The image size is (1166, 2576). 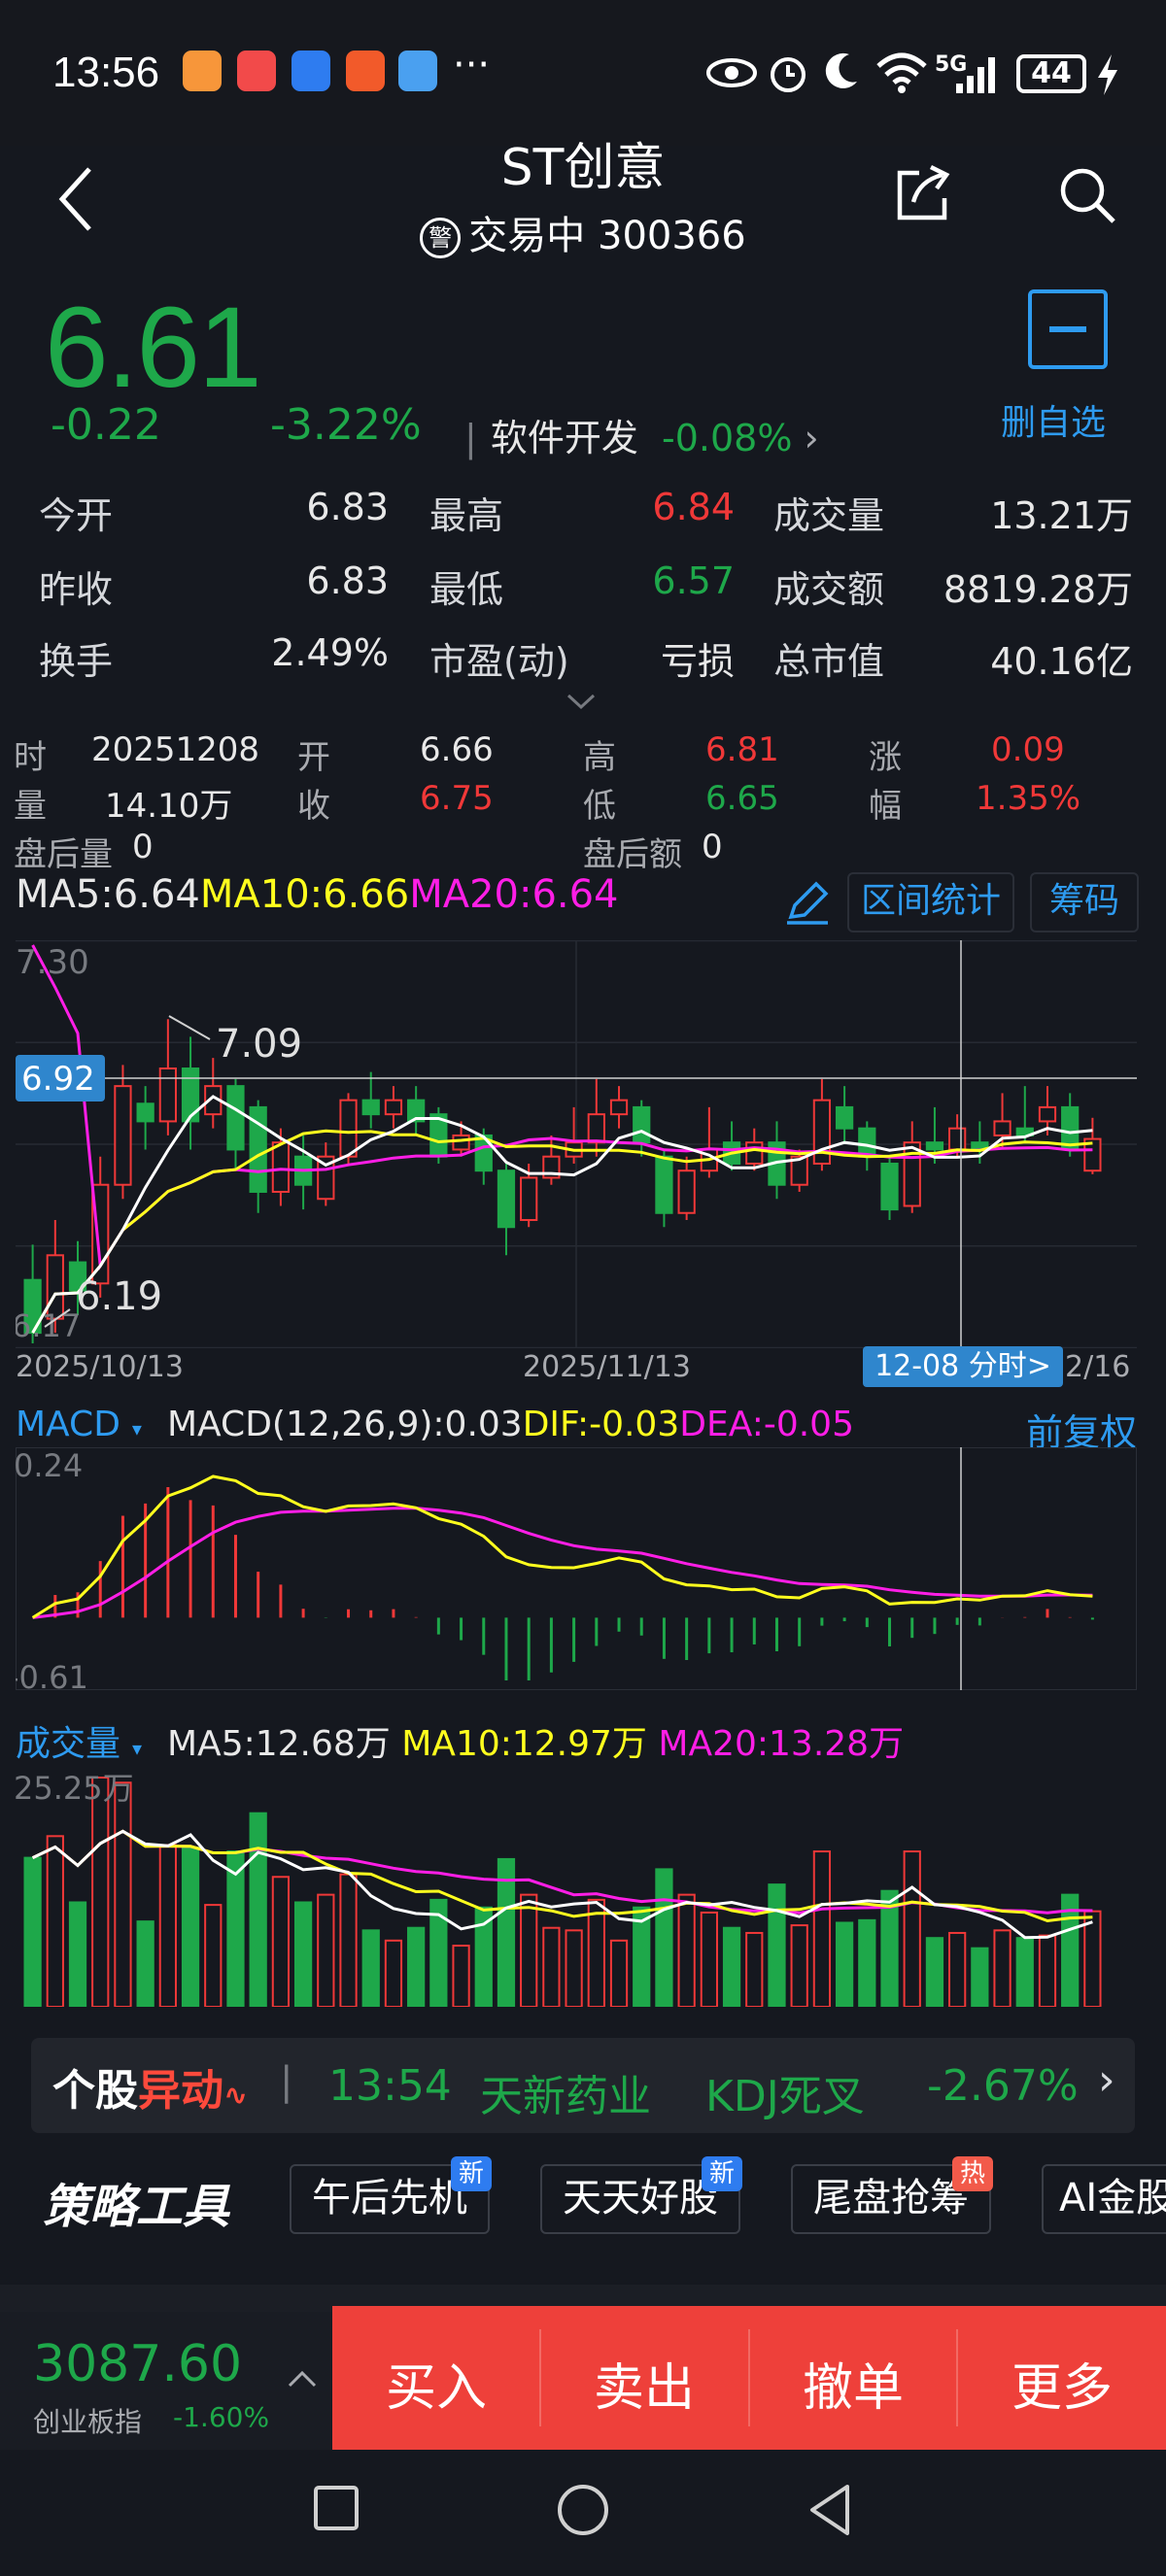 I want to click on date-axis-right: 2/16, so click(x=1098, y=1367).